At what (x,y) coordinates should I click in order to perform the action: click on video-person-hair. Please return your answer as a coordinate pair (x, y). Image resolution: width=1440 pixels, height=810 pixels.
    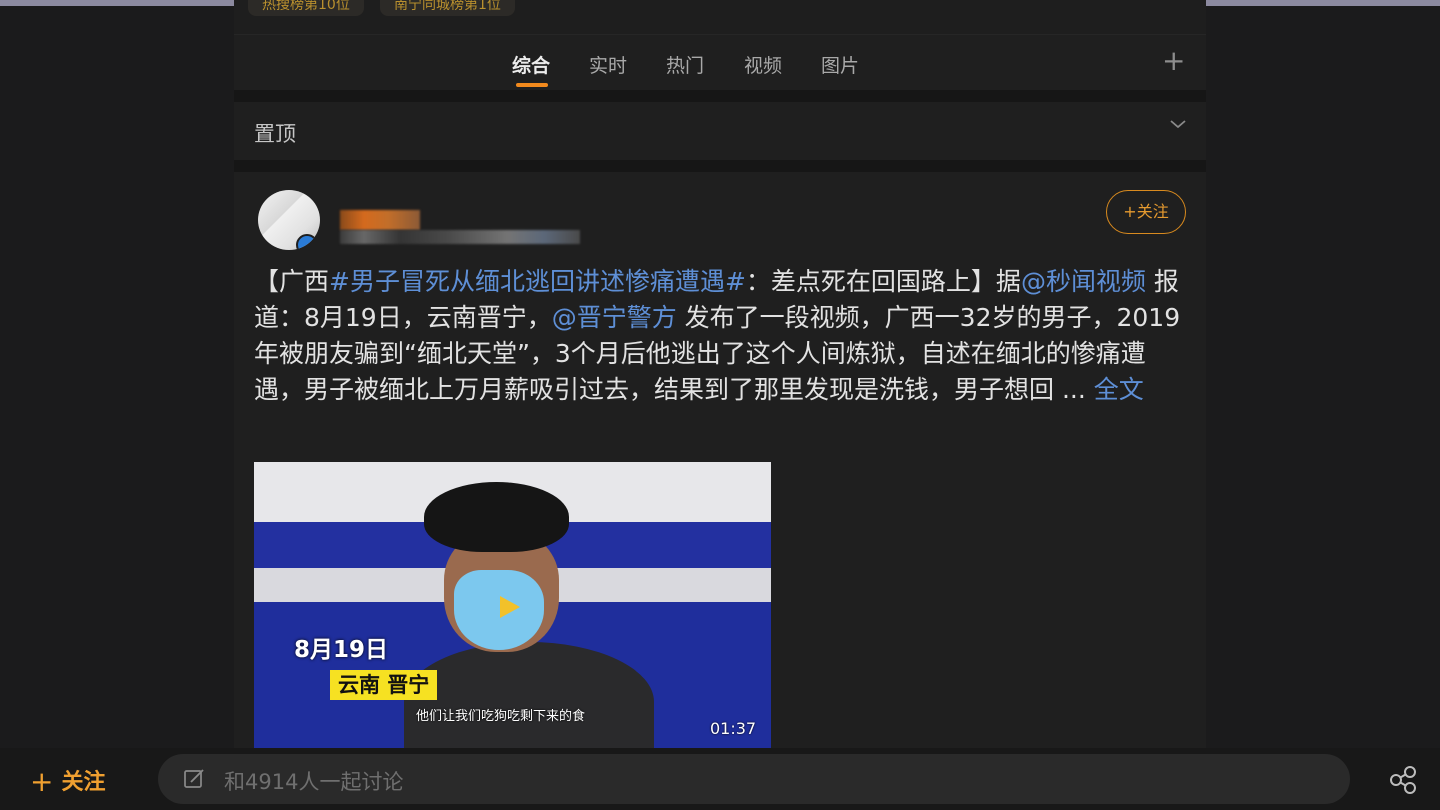
    Looking at the image, I should click on (496, 517).